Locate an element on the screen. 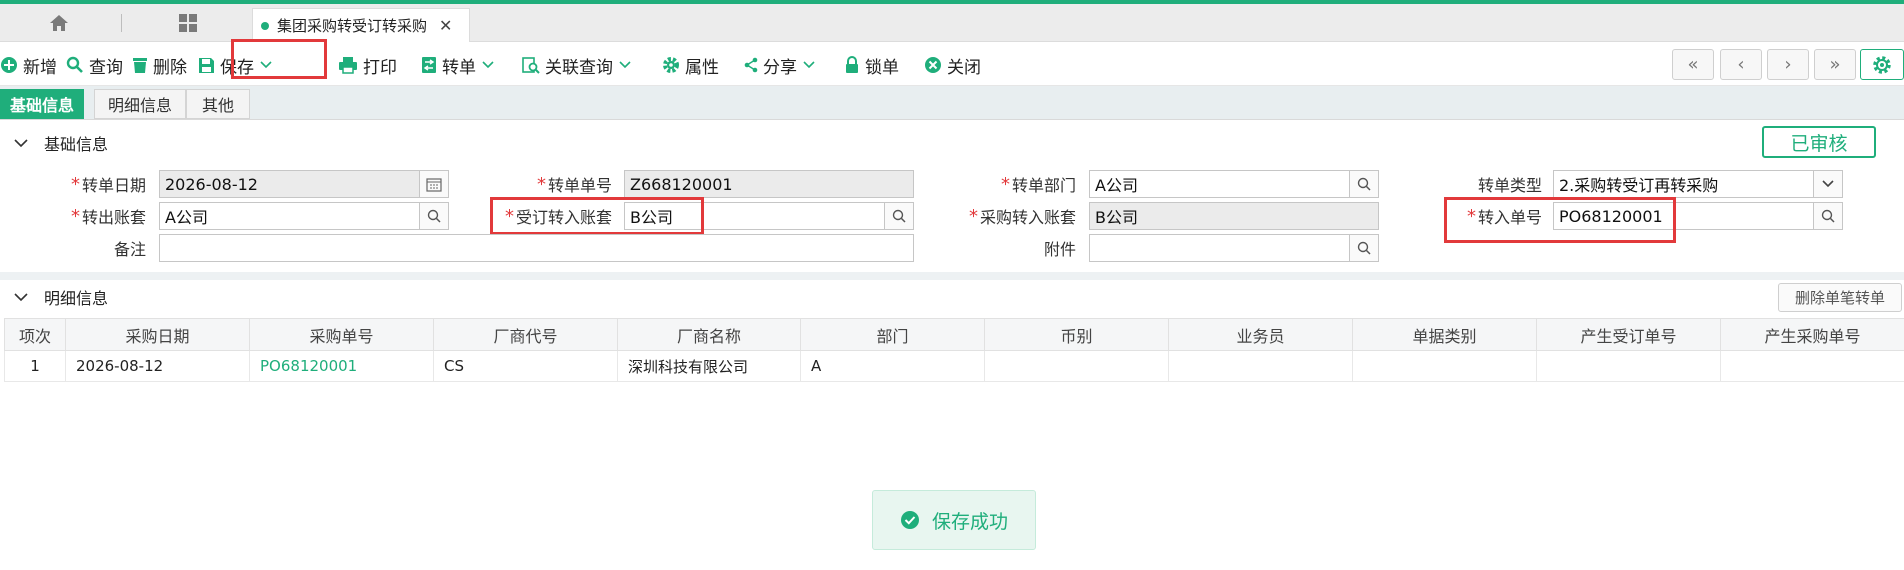 This screenshot has height=570, width=1904. close-circle-icon is located at coordinates (933, 65).